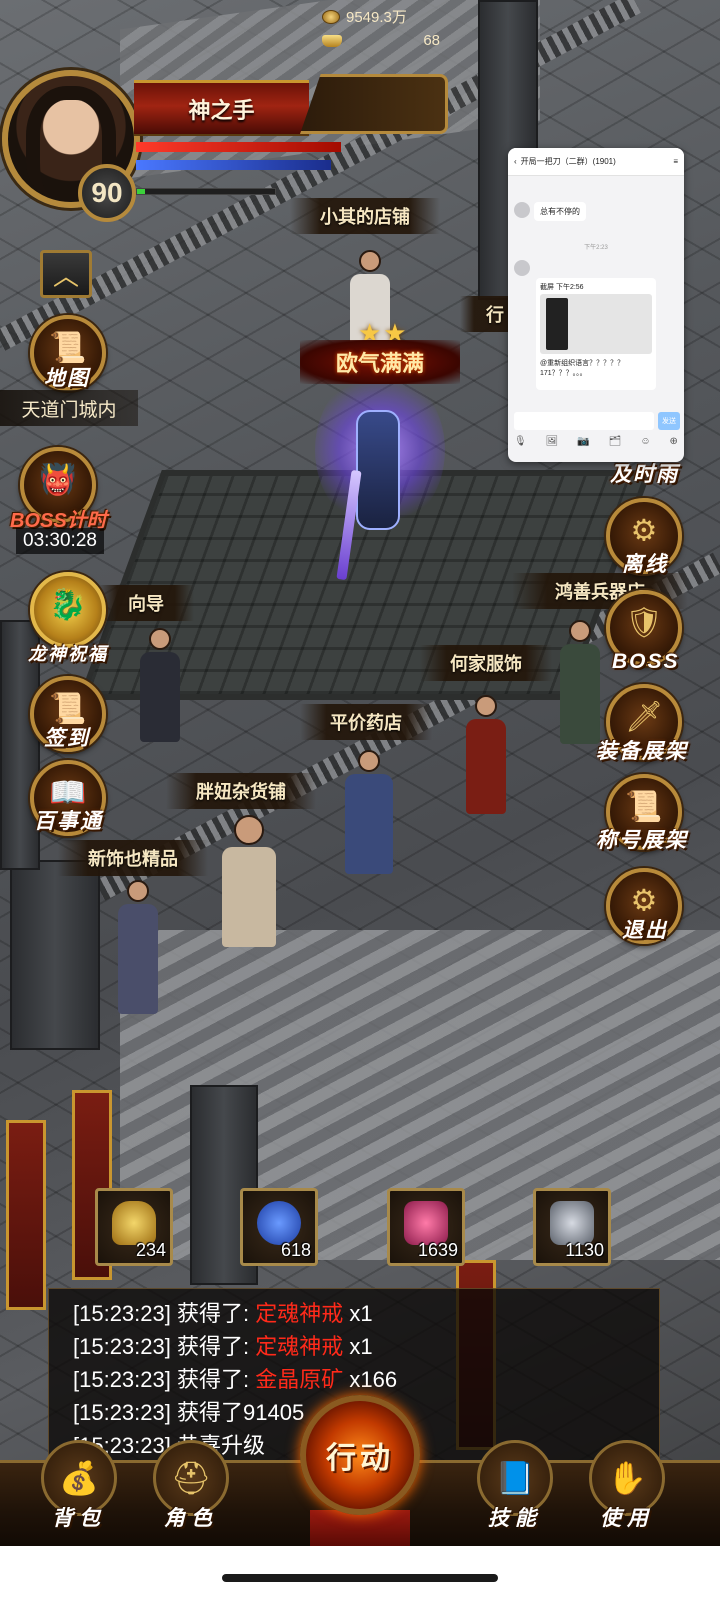 The width and height of the screenshot is (720, 1600). What do you see at coordinates (376, 17) in the screenshot?
I see `gold-amount: 9549.3万` at bounding box center [376, 17].